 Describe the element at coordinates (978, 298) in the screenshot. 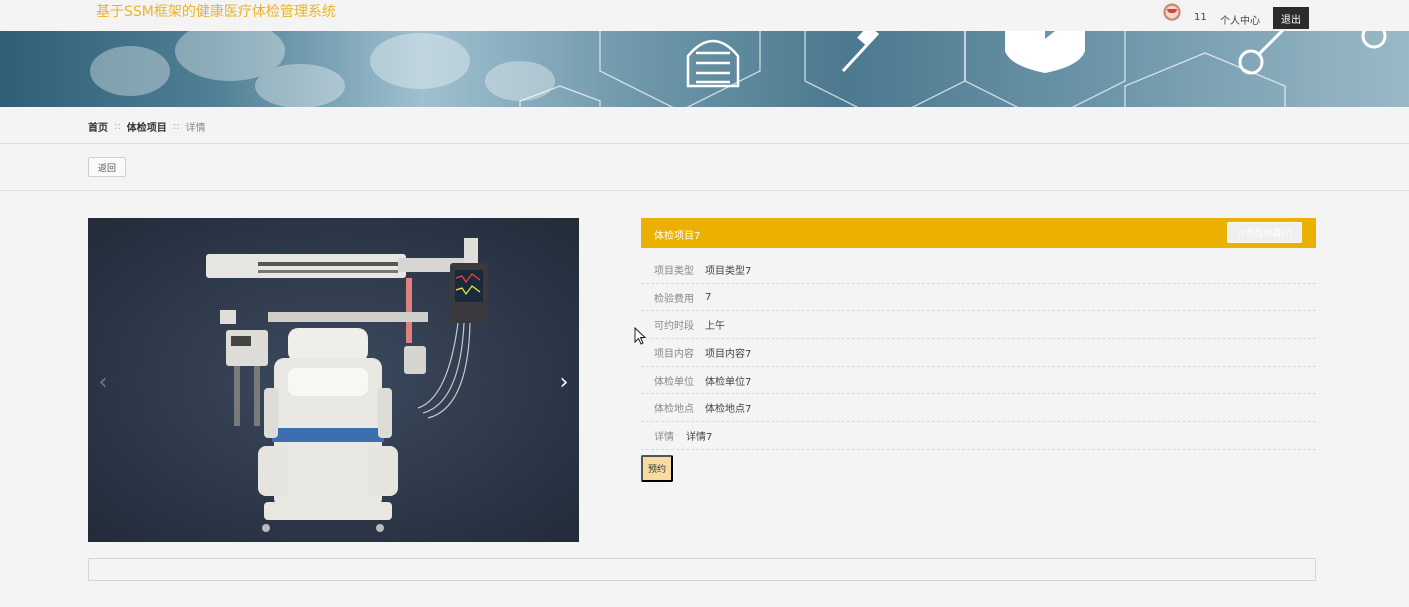

I see `field-row: 检验费用 7` at that location.